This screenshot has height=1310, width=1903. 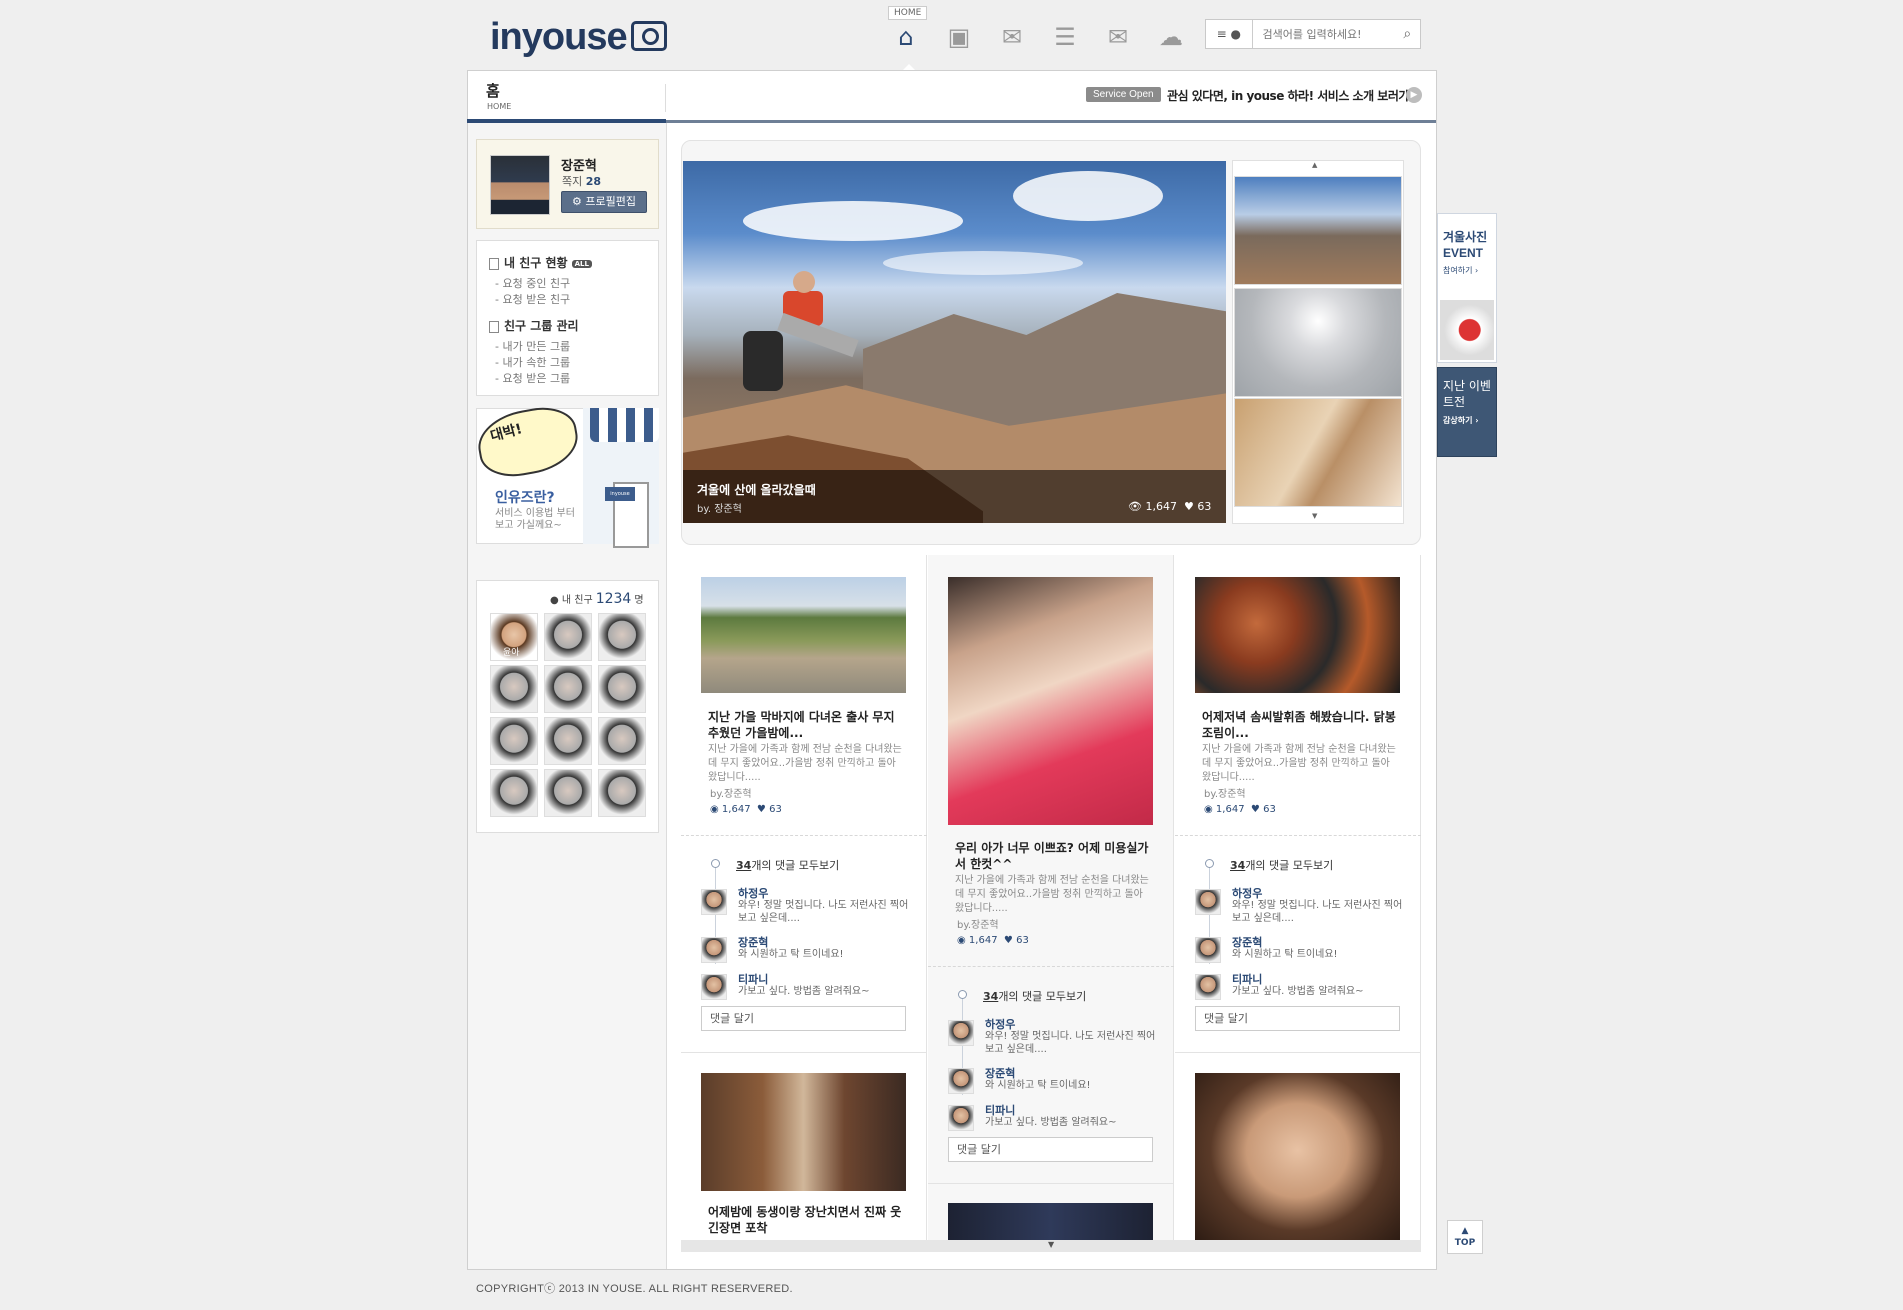 I want to click on event-title: 겨울사진 EVENT, so click(x=1465, y=245).